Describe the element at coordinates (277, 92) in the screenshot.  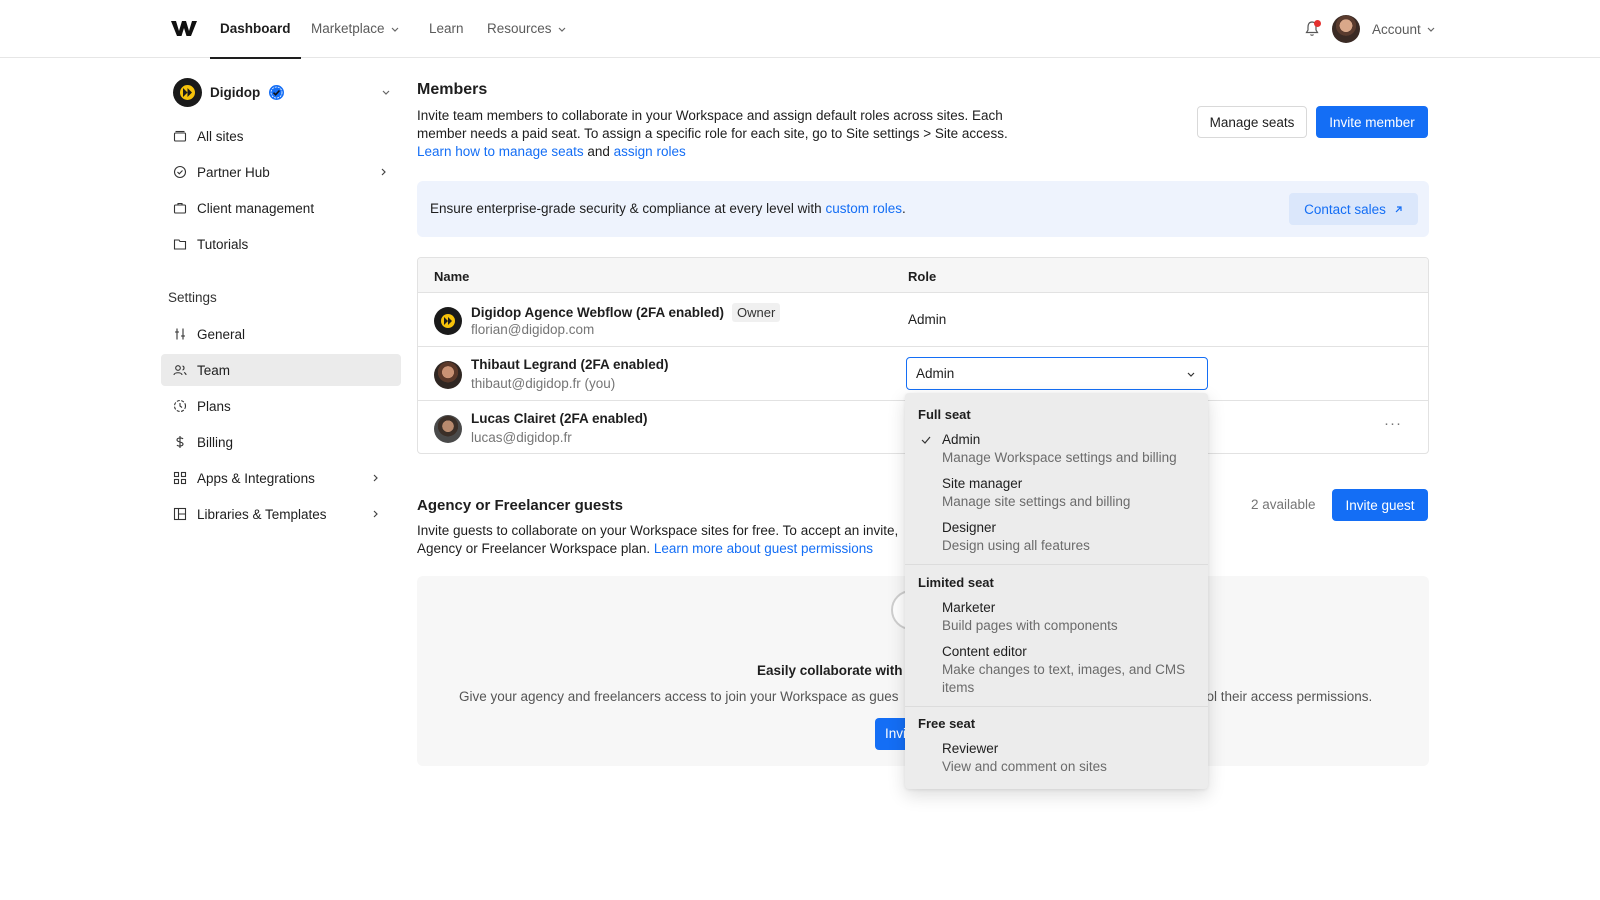
I see `verified-badge-icon` at that location.